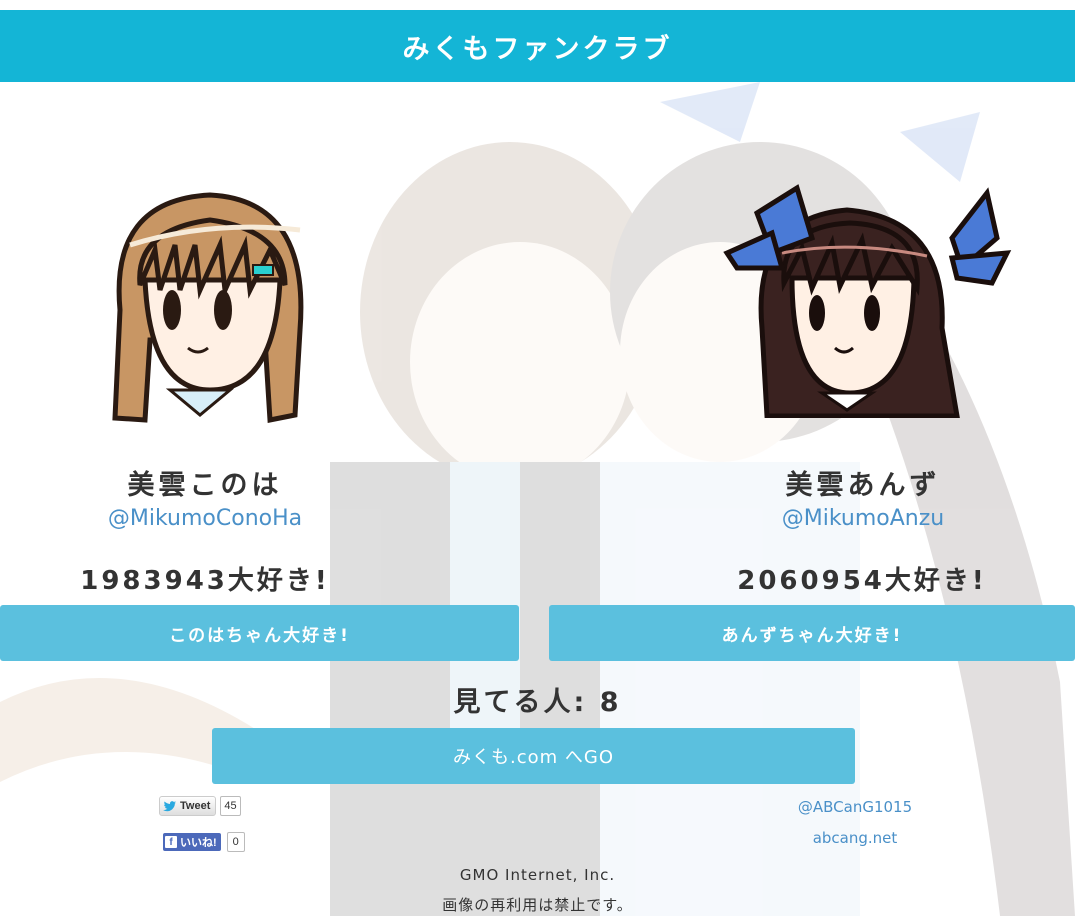 The image size is (1075, 916). Describe the element at coordinates (537, 875) in the screenshot. I see `company-credit: GMO Internet, Inc.` at that location.